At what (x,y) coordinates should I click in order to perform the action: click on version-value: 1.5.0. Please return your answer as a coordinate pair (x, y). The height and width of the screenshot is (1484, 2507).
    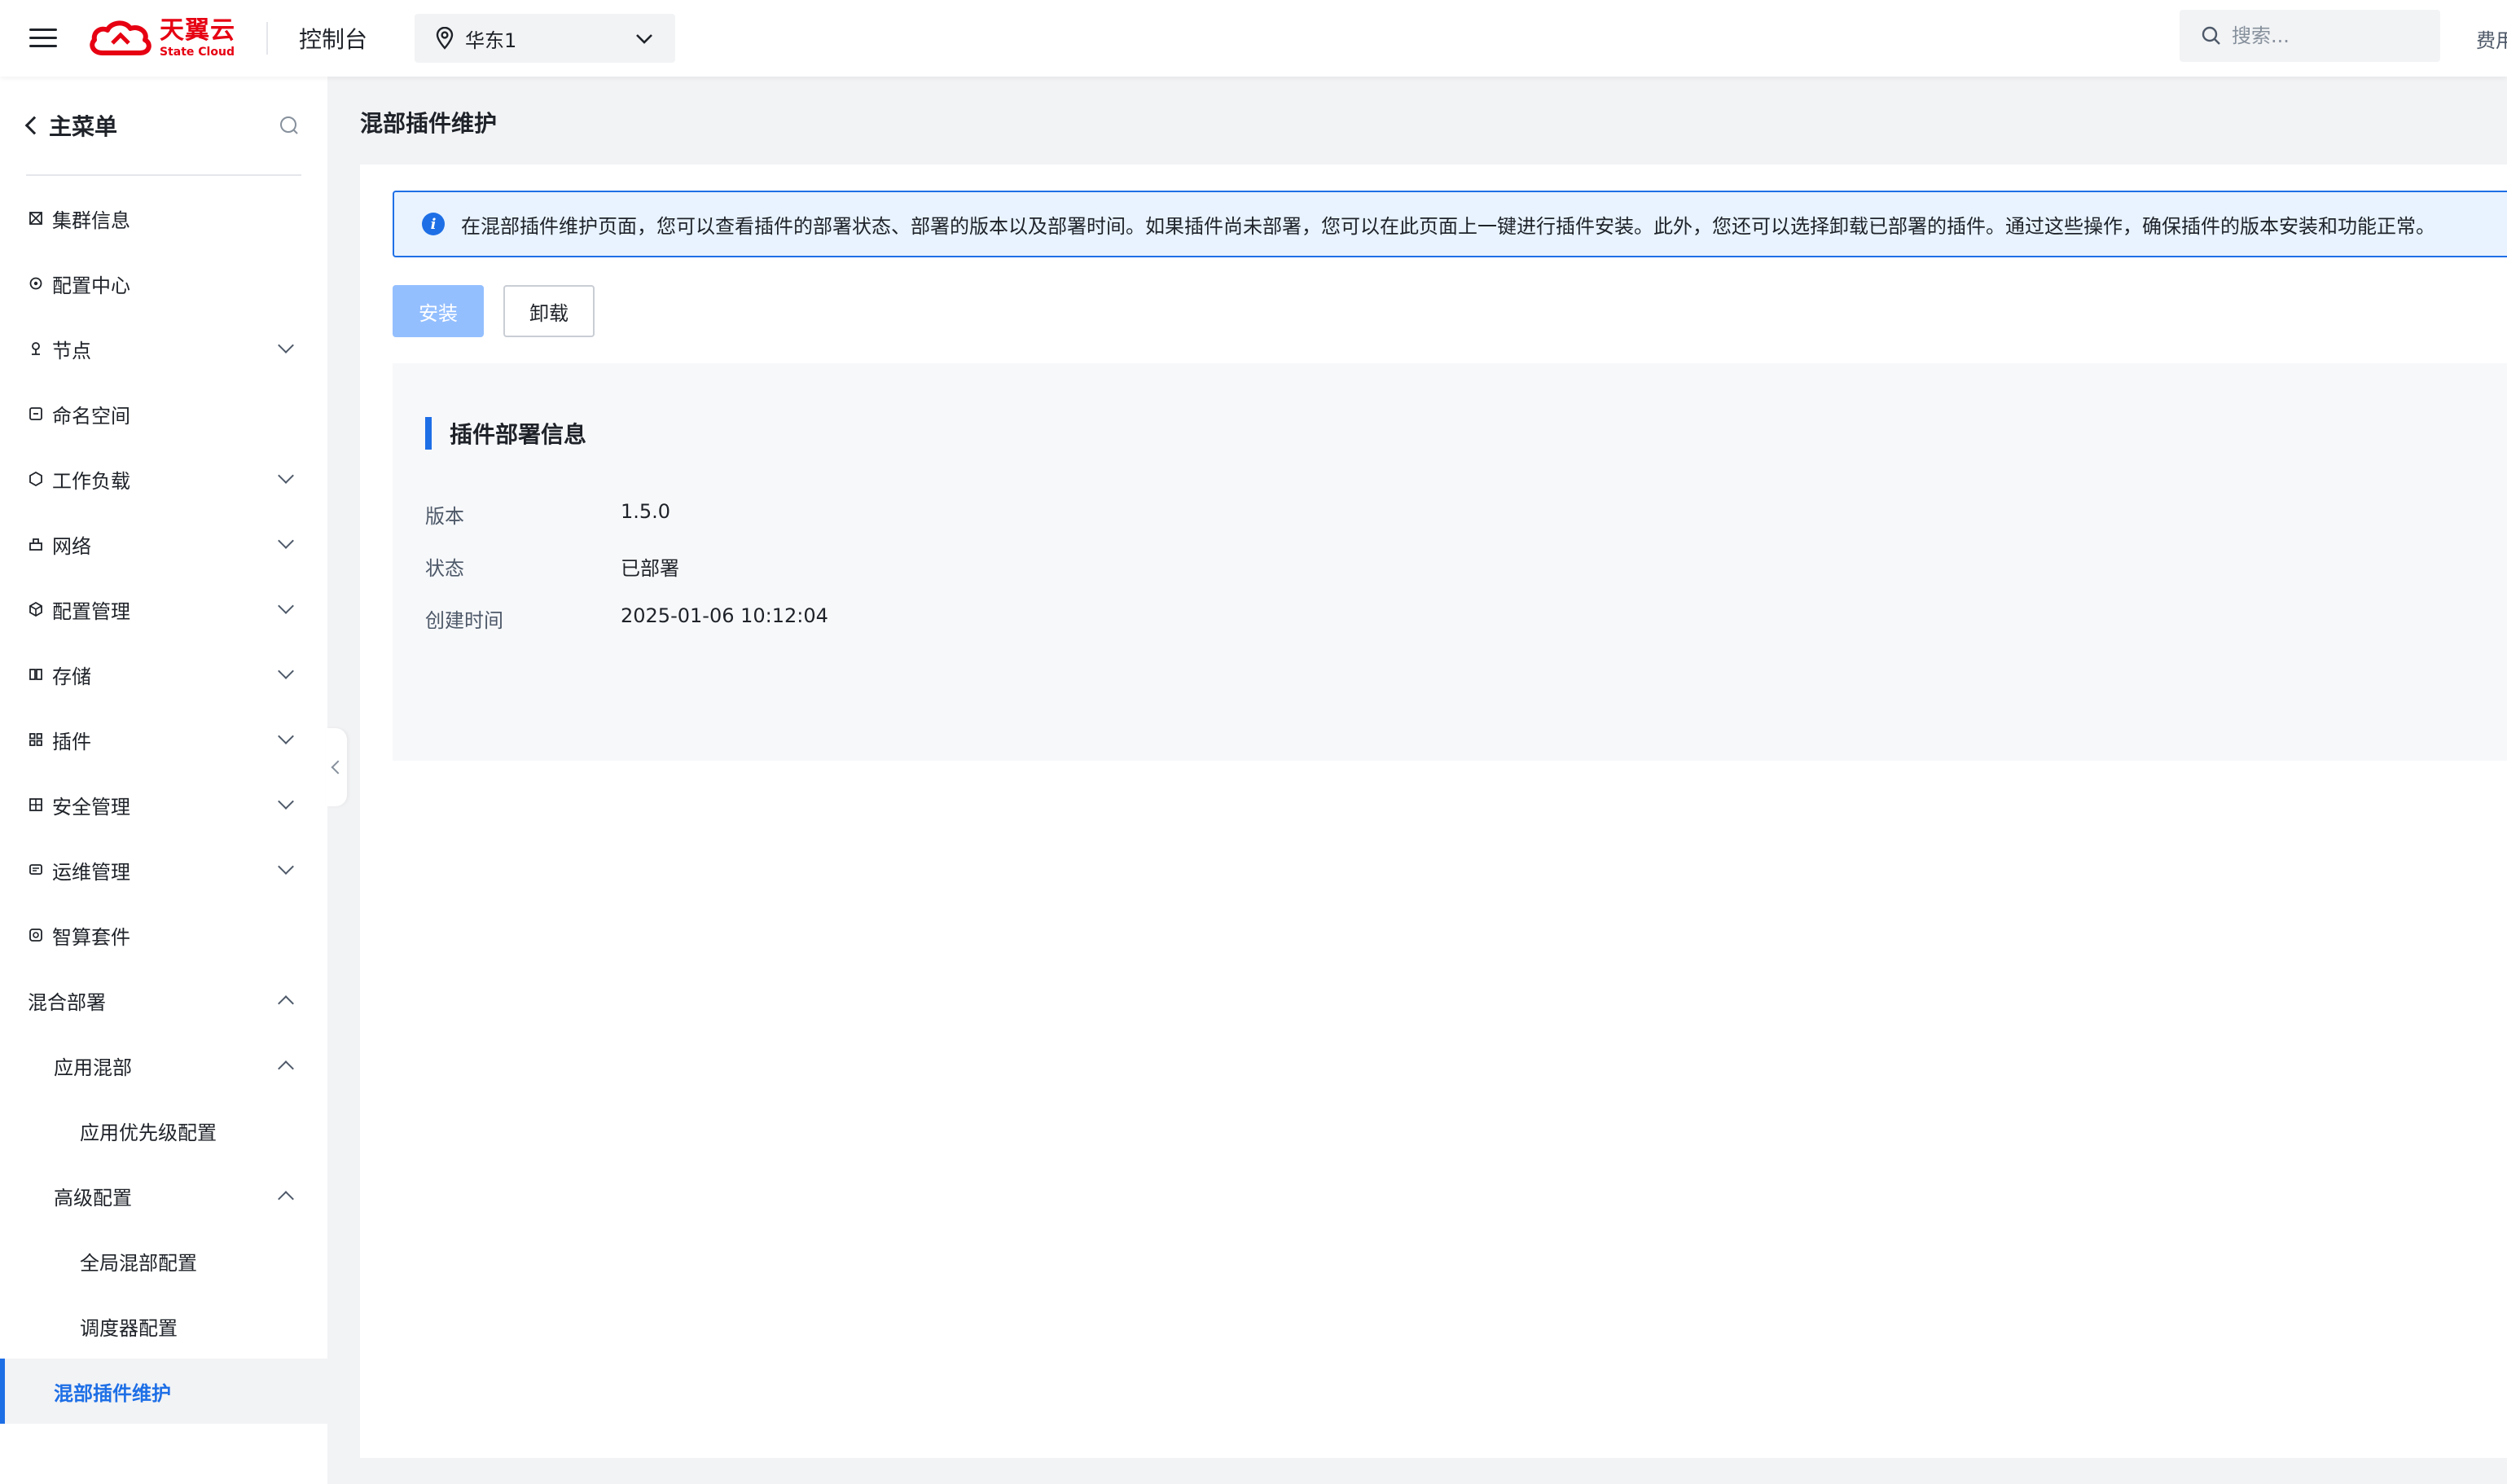
    Looking at the image, I should click on (646, 511).